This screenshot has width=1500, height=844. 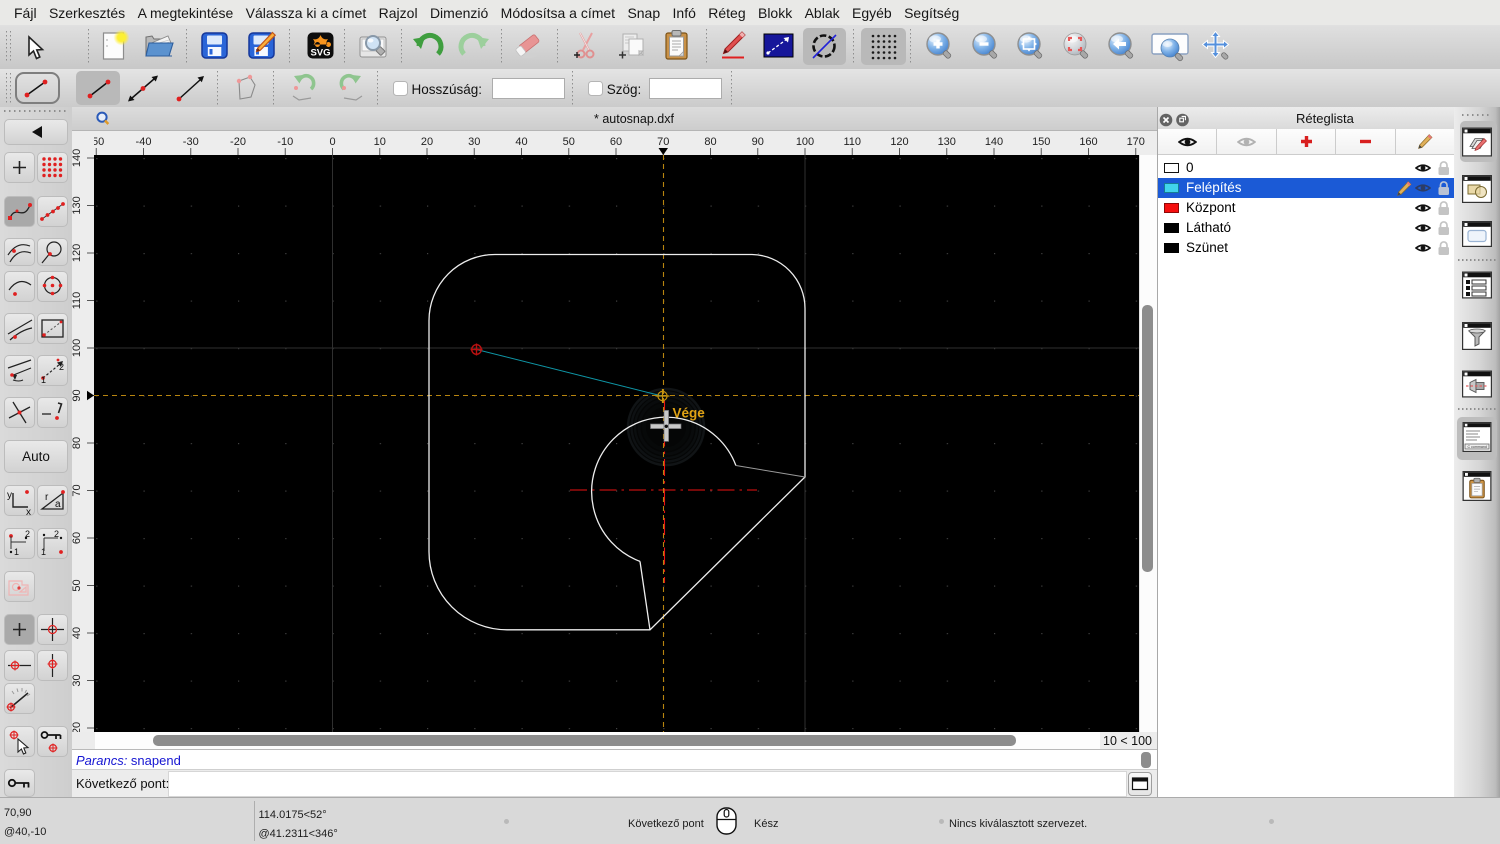 I want to click on svg-text: x, so click(x=28, y=511).